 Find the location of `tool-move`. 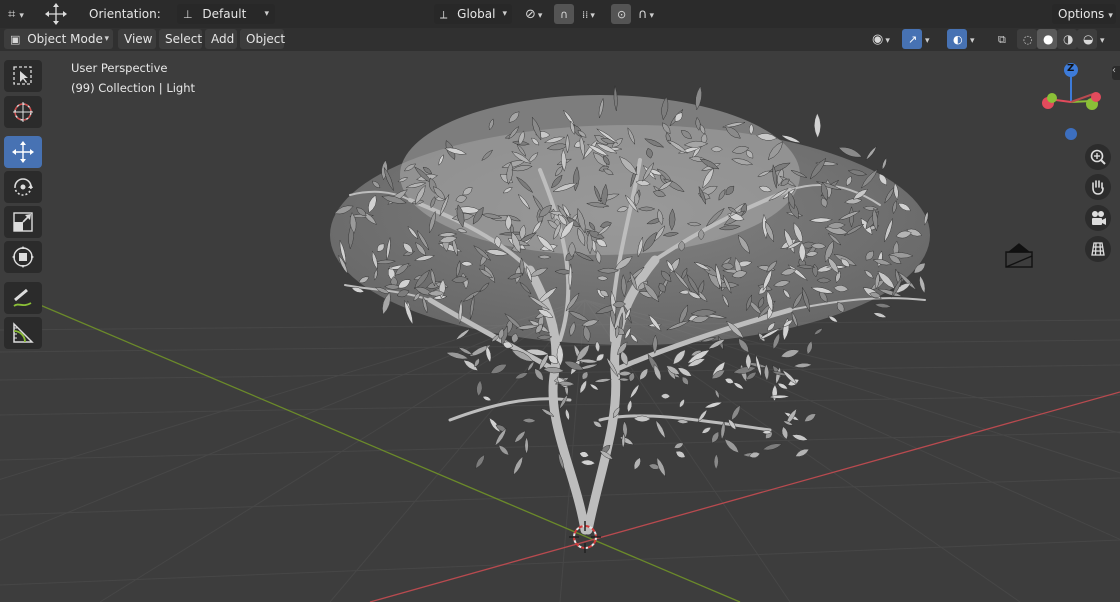

tool-move is located at coordinates (23, 152).